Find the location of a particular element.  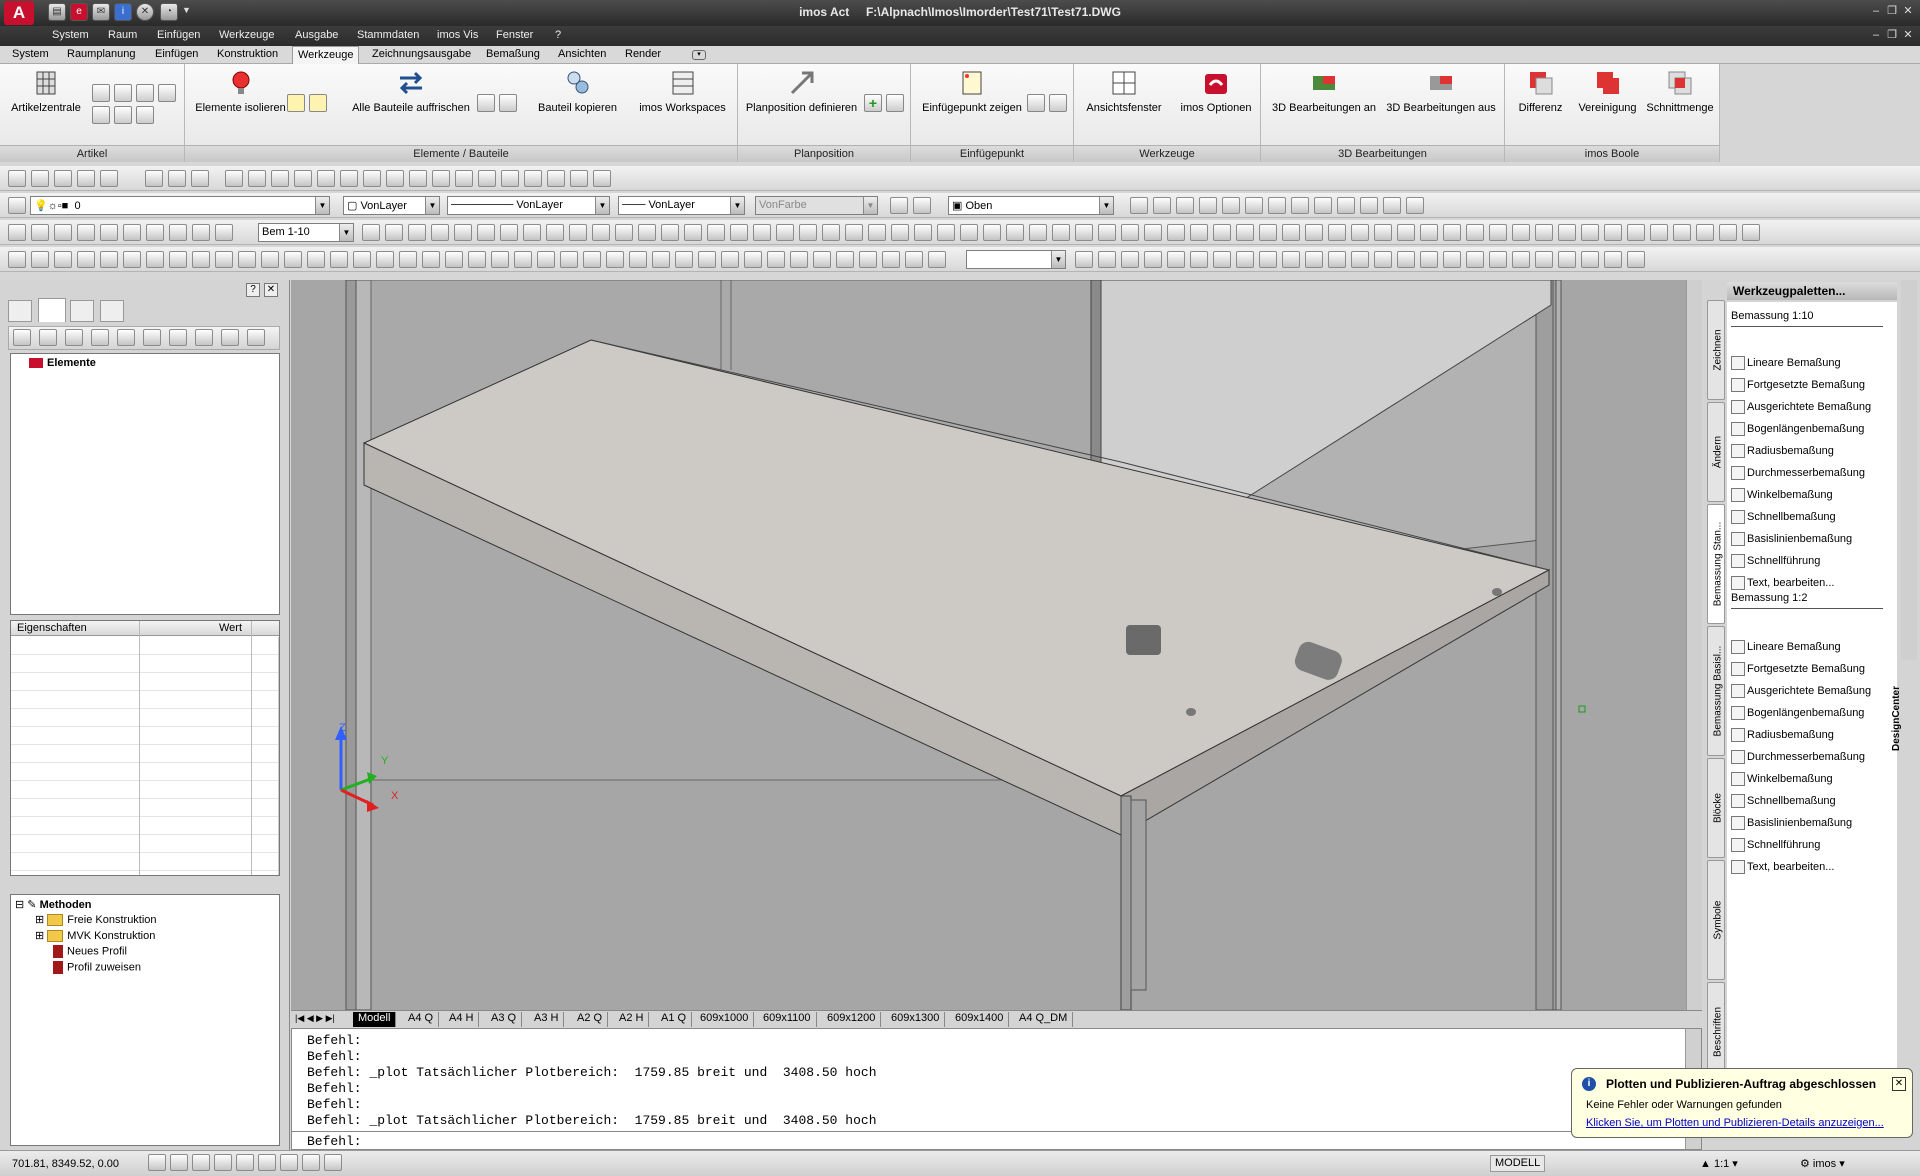

palette-tool-item: Schnellführung is located at coordinates (1775, 845).